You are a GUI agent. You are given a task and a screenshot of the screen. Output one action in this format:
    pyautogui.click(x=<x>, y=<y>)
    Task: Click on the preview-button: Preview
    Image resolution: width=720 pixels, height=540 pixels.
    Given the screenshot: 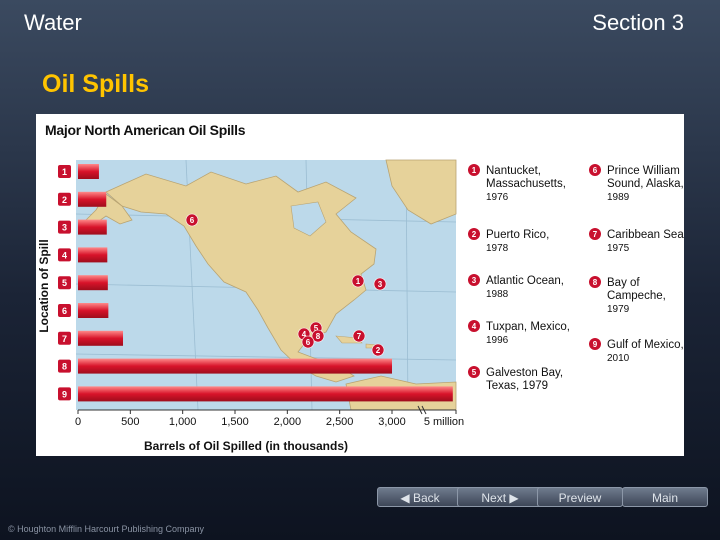 What is the action you would take?
    pyautogui.click(x=580, y=497)
    